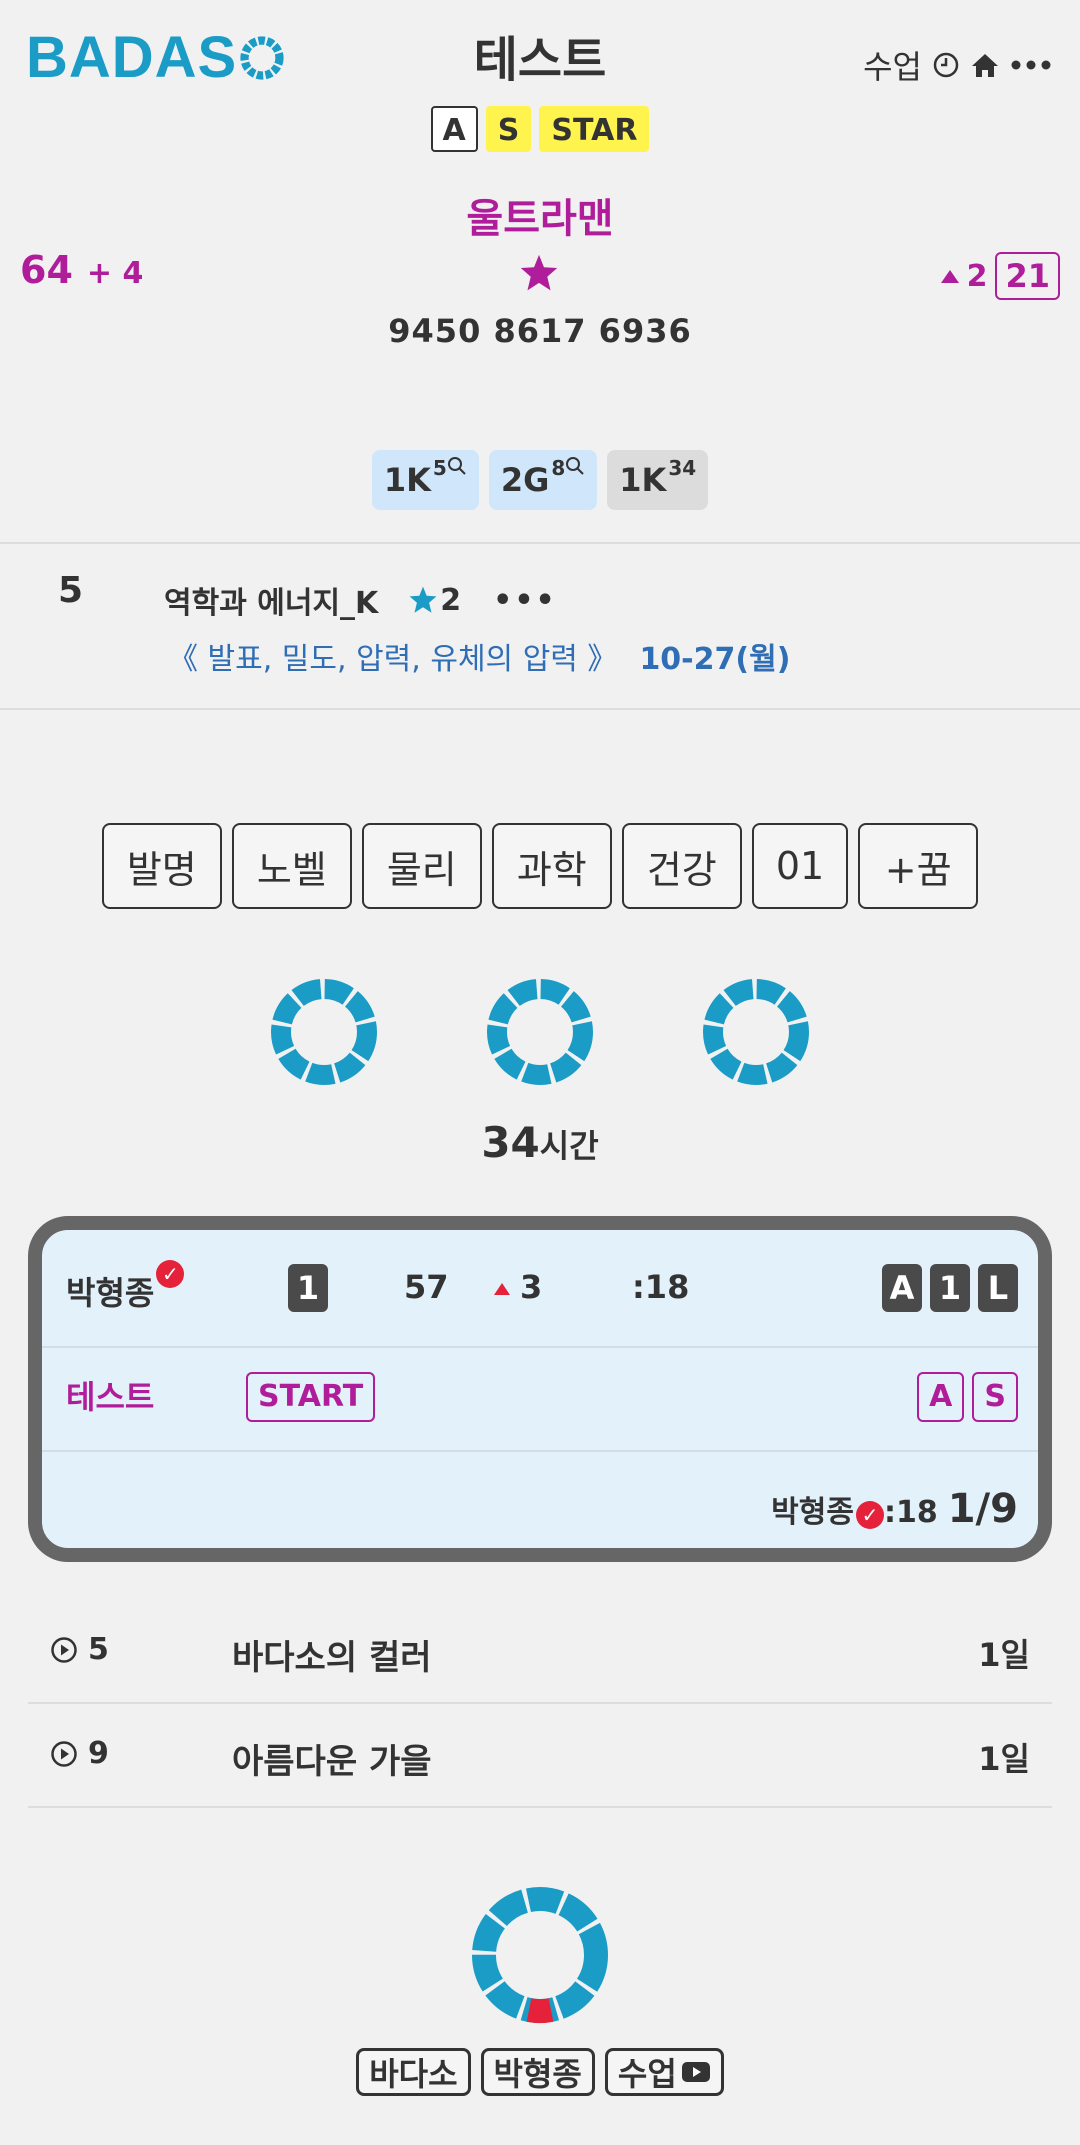  I want to click on lesson-topics: 《 발표, 밀도, 압력, 유체의 압력 》, so click(393, 659).